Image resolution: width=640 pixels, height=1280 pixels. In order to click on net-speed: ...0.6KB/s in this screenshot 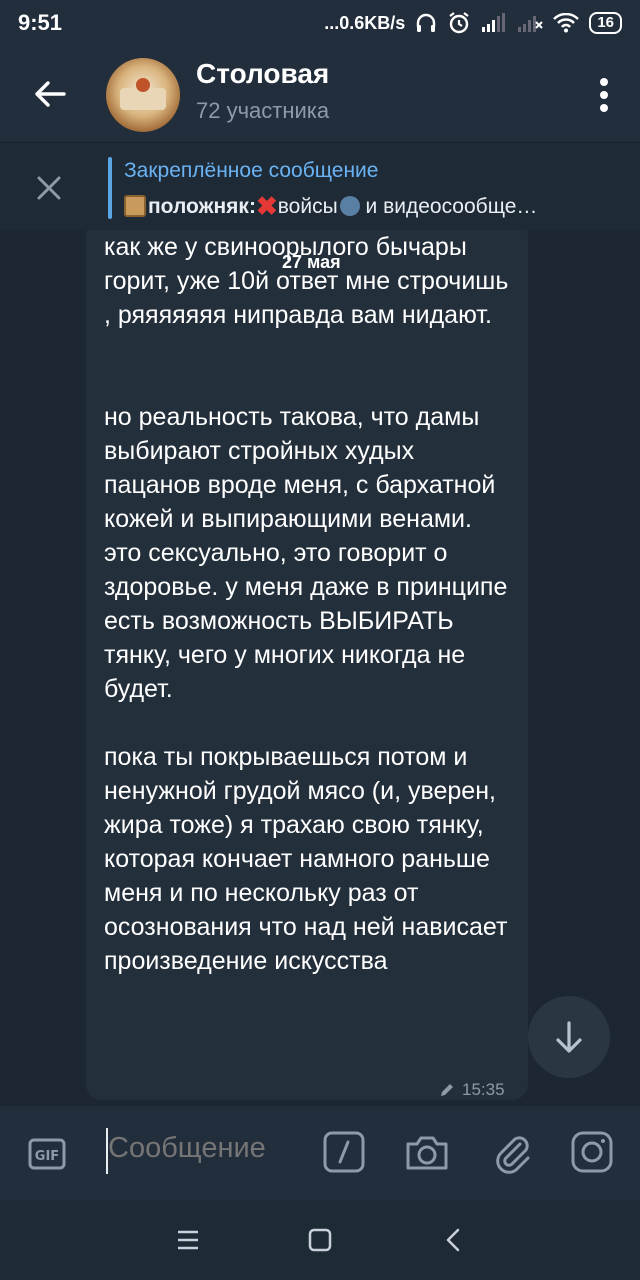, I will do `click(365, 22)`.